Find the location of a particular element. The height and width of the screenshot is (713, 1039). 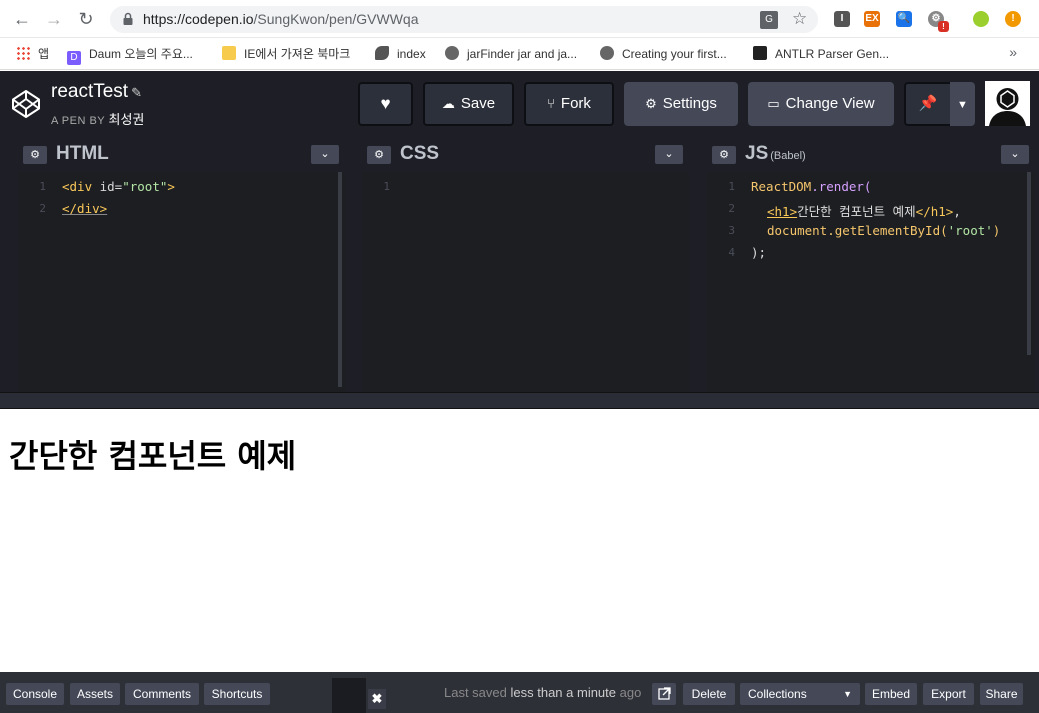

console-tab is located at coordinates (349, 695).